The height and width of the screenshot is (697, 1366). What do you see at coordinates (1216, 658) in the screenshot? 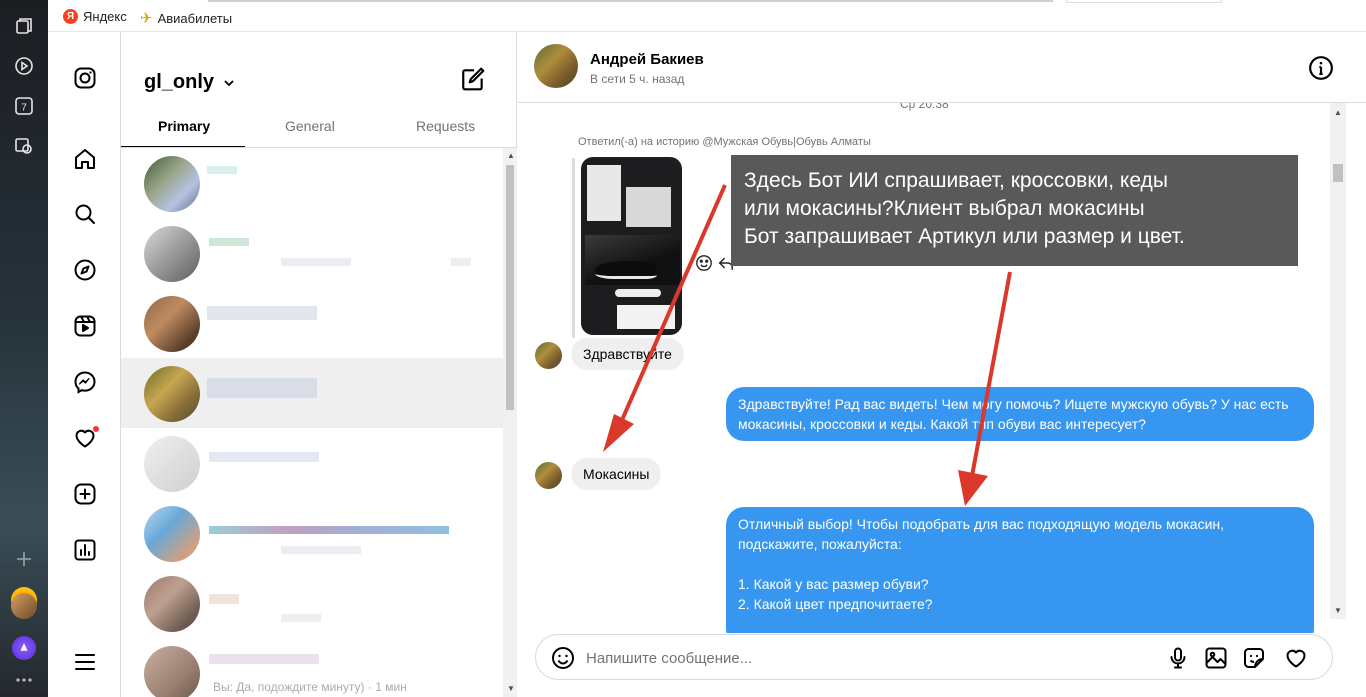
I see `gallery-icon` at bounding box center [1216, 658].